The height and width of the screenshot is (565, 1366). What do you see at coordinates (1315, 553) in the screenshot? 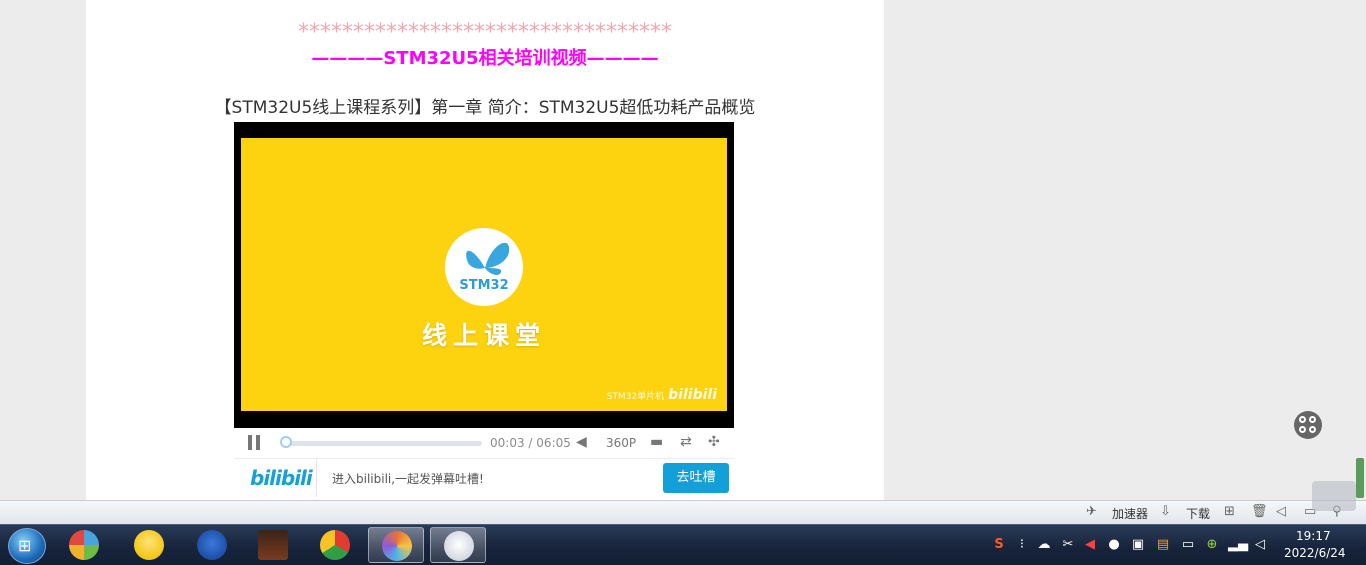
I see `clock-date: 2022/6/24` at bounding box center [1315, 553].